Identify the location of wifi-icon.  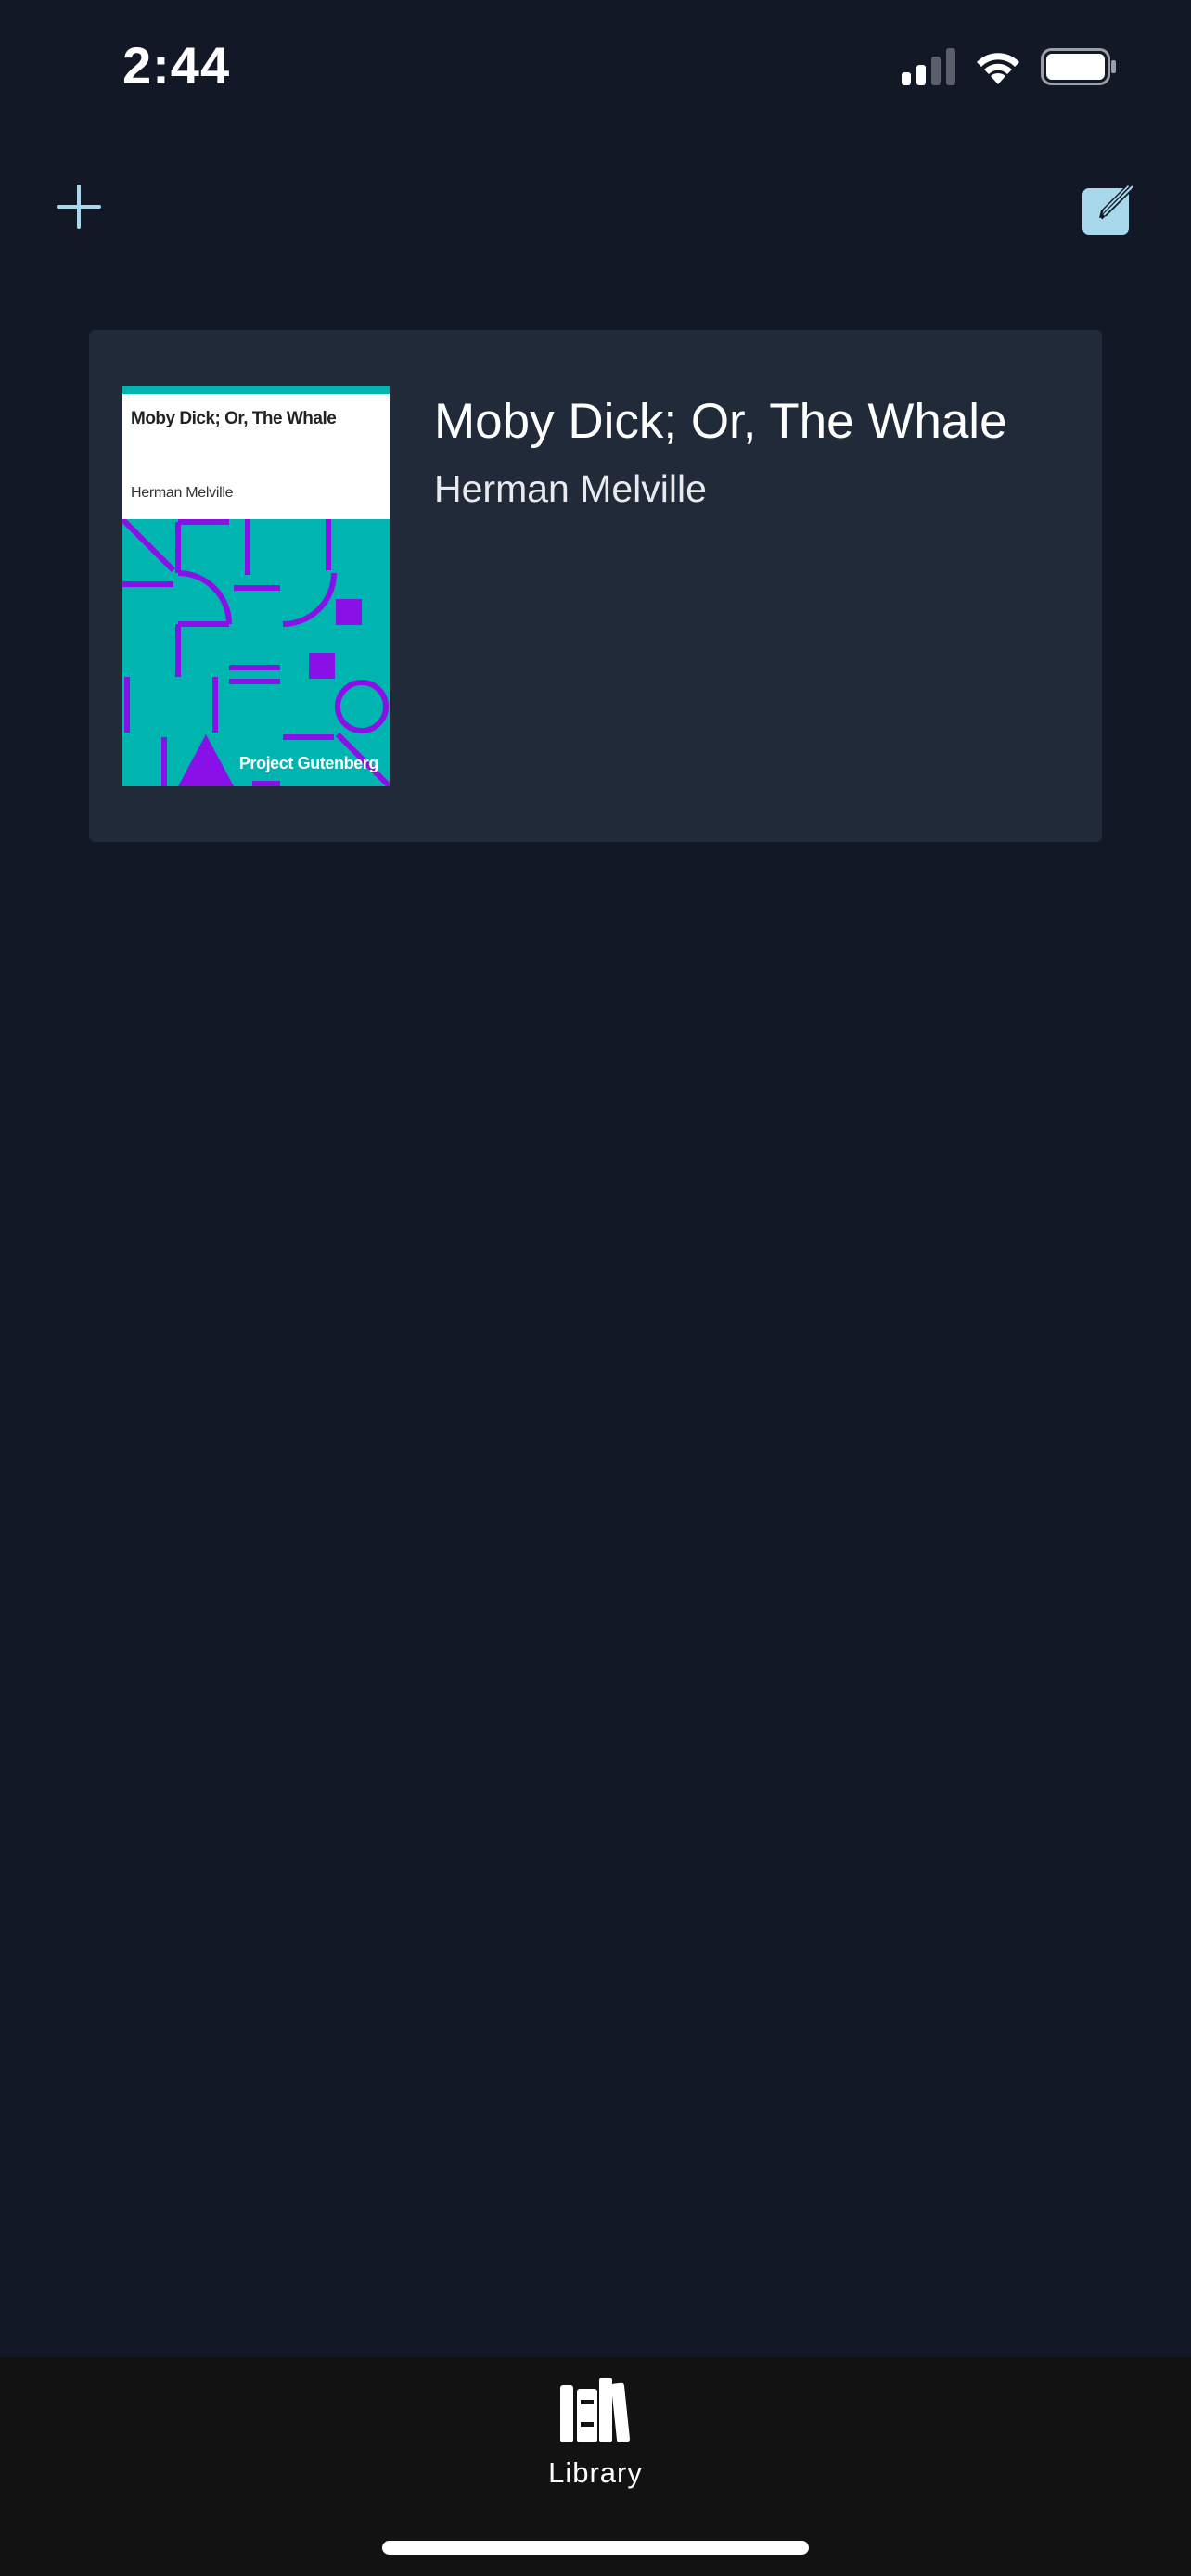
(998, 69).